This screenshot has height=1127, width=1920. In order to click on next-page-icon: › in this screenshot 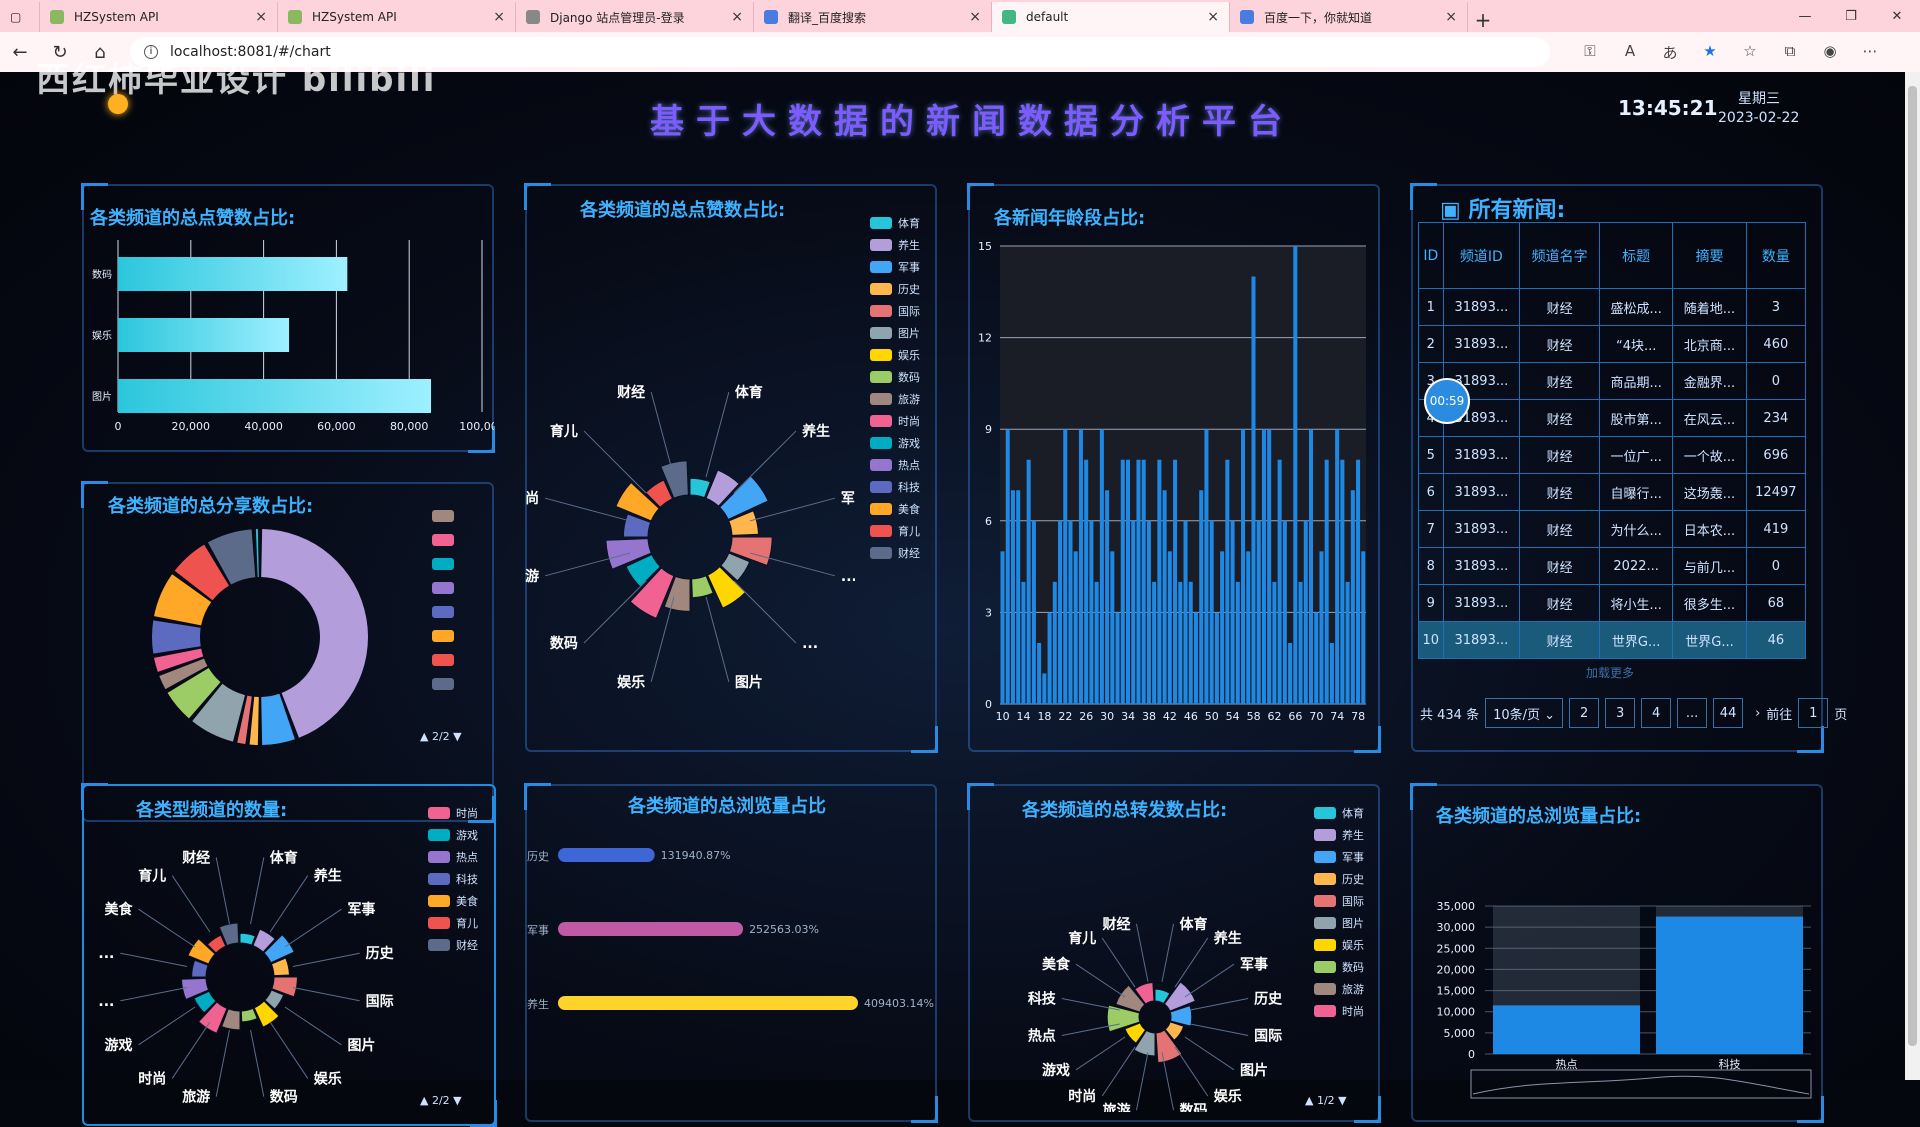, I will do `click(1757, 713)`.